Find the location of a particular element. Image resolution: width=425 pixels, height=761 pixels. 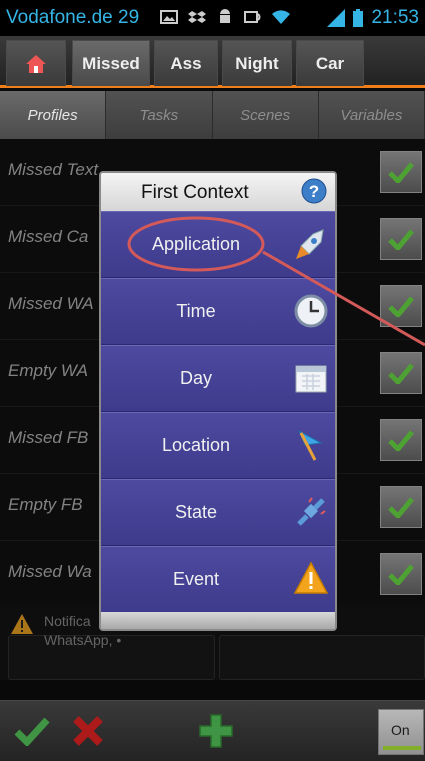

warning-icon is located at coordinates (311, 577).